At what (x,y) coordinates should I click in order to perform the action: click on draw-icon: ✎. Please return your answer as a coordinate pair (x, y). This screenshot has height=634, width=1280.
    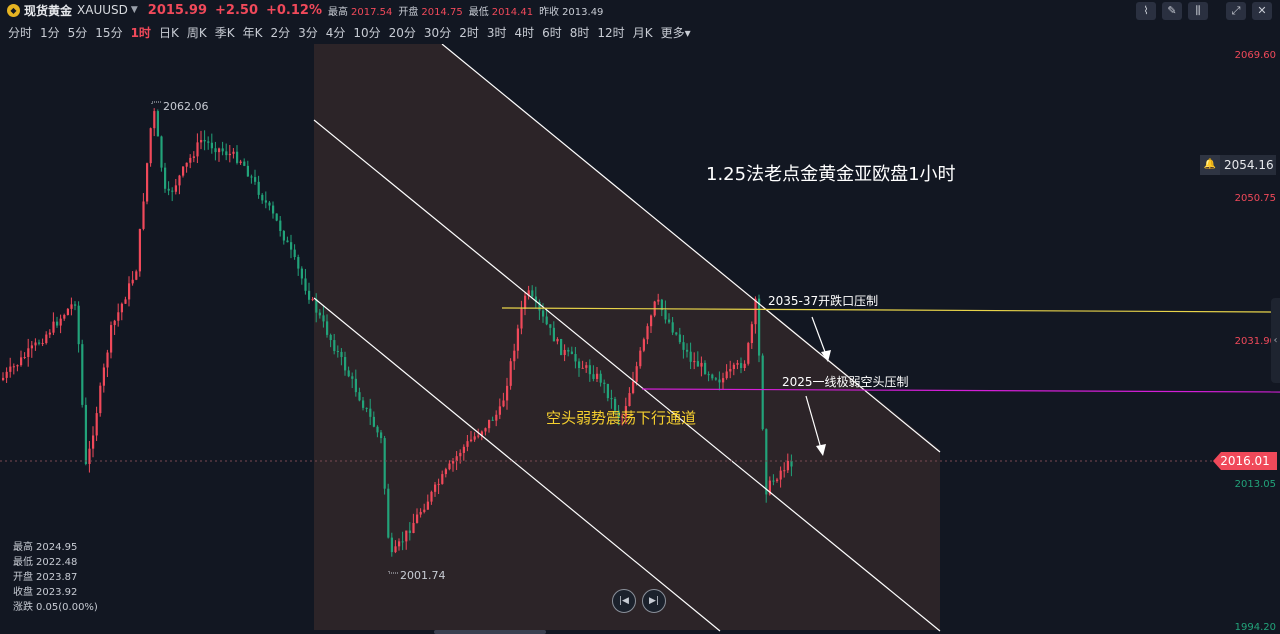
    Looking at the image, I should click on (1172, 11).